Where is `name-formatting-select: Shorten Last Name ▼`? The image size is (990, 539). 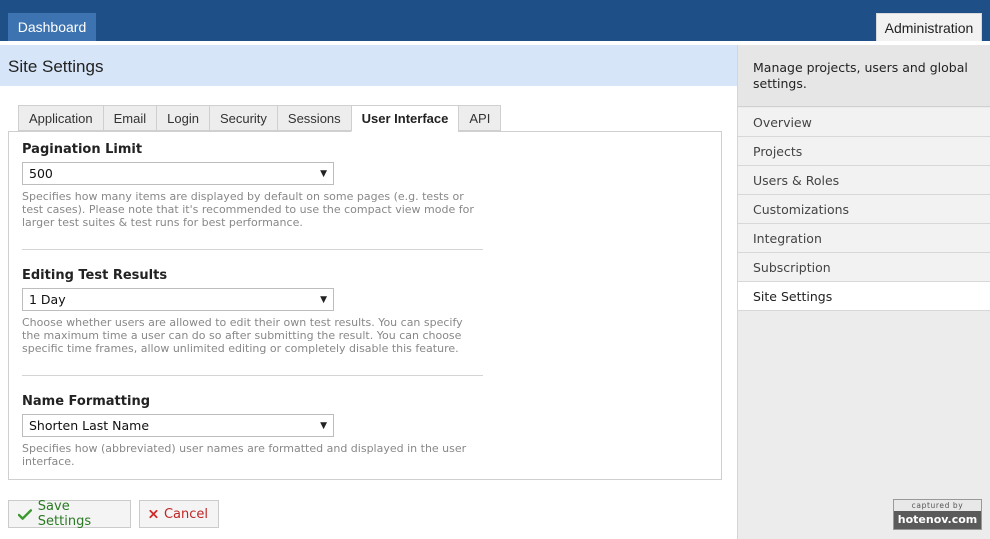
name-formatting-select: Shorten Last Name ▼ is located at coordinates (178, 425).